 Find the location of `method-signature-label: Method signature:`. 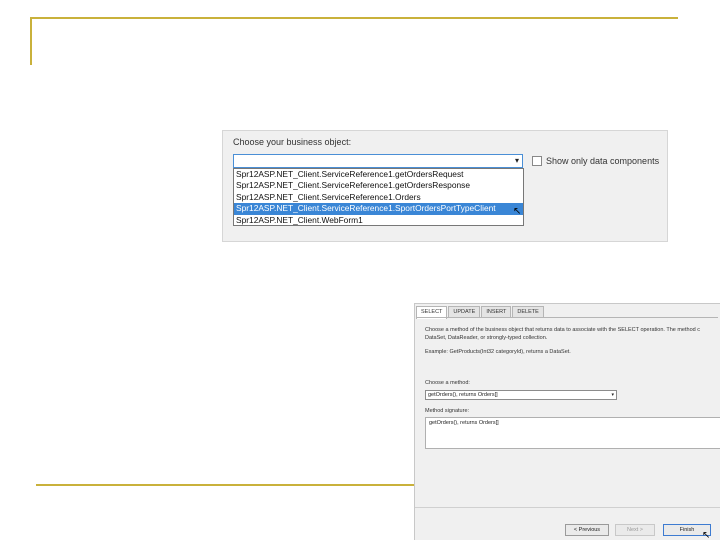

method-signature-label: Method signature: is located at coordinates (447, 411).